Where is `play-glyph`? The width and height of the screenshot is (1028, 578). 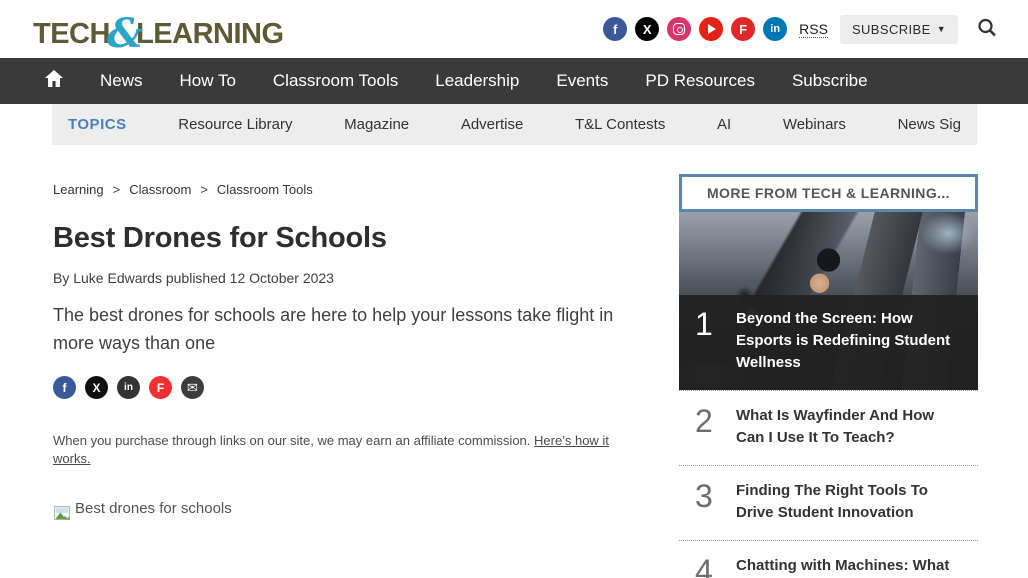 play-glyph is located at coordinates (712, 29).